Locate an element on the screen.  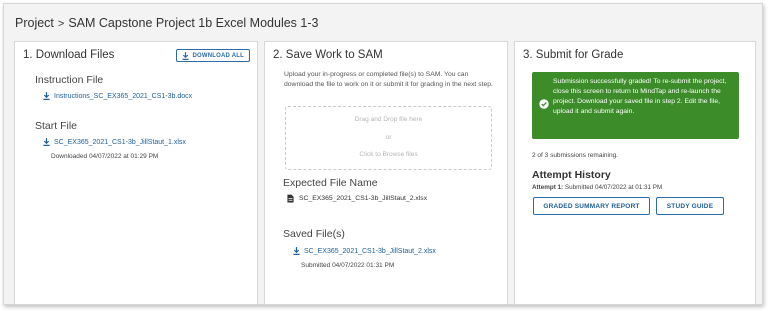
panel-title: 1. Download Files is located at coordinates (69, 55).